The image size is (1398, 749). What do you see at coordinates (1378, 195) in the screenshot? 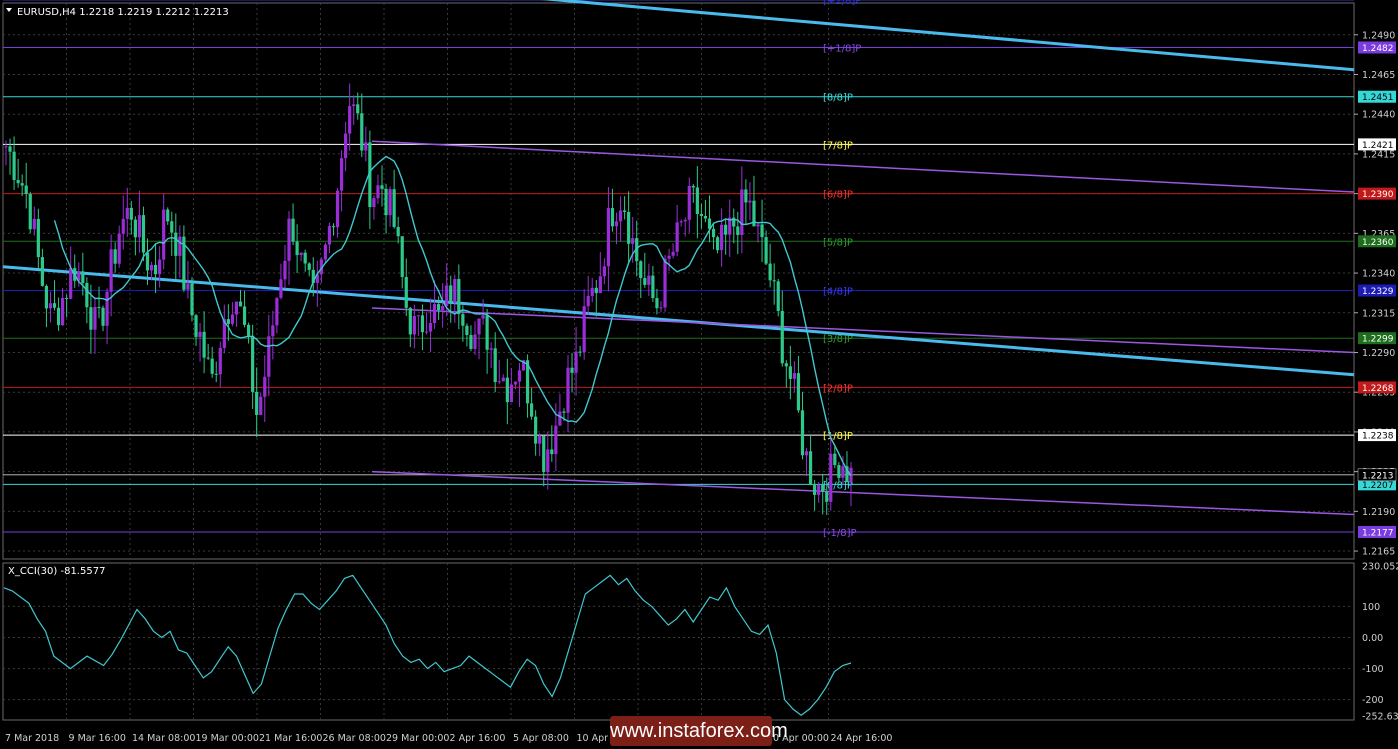
I see `level-price-label: 1.2390` at bounding box center [1378, 195].